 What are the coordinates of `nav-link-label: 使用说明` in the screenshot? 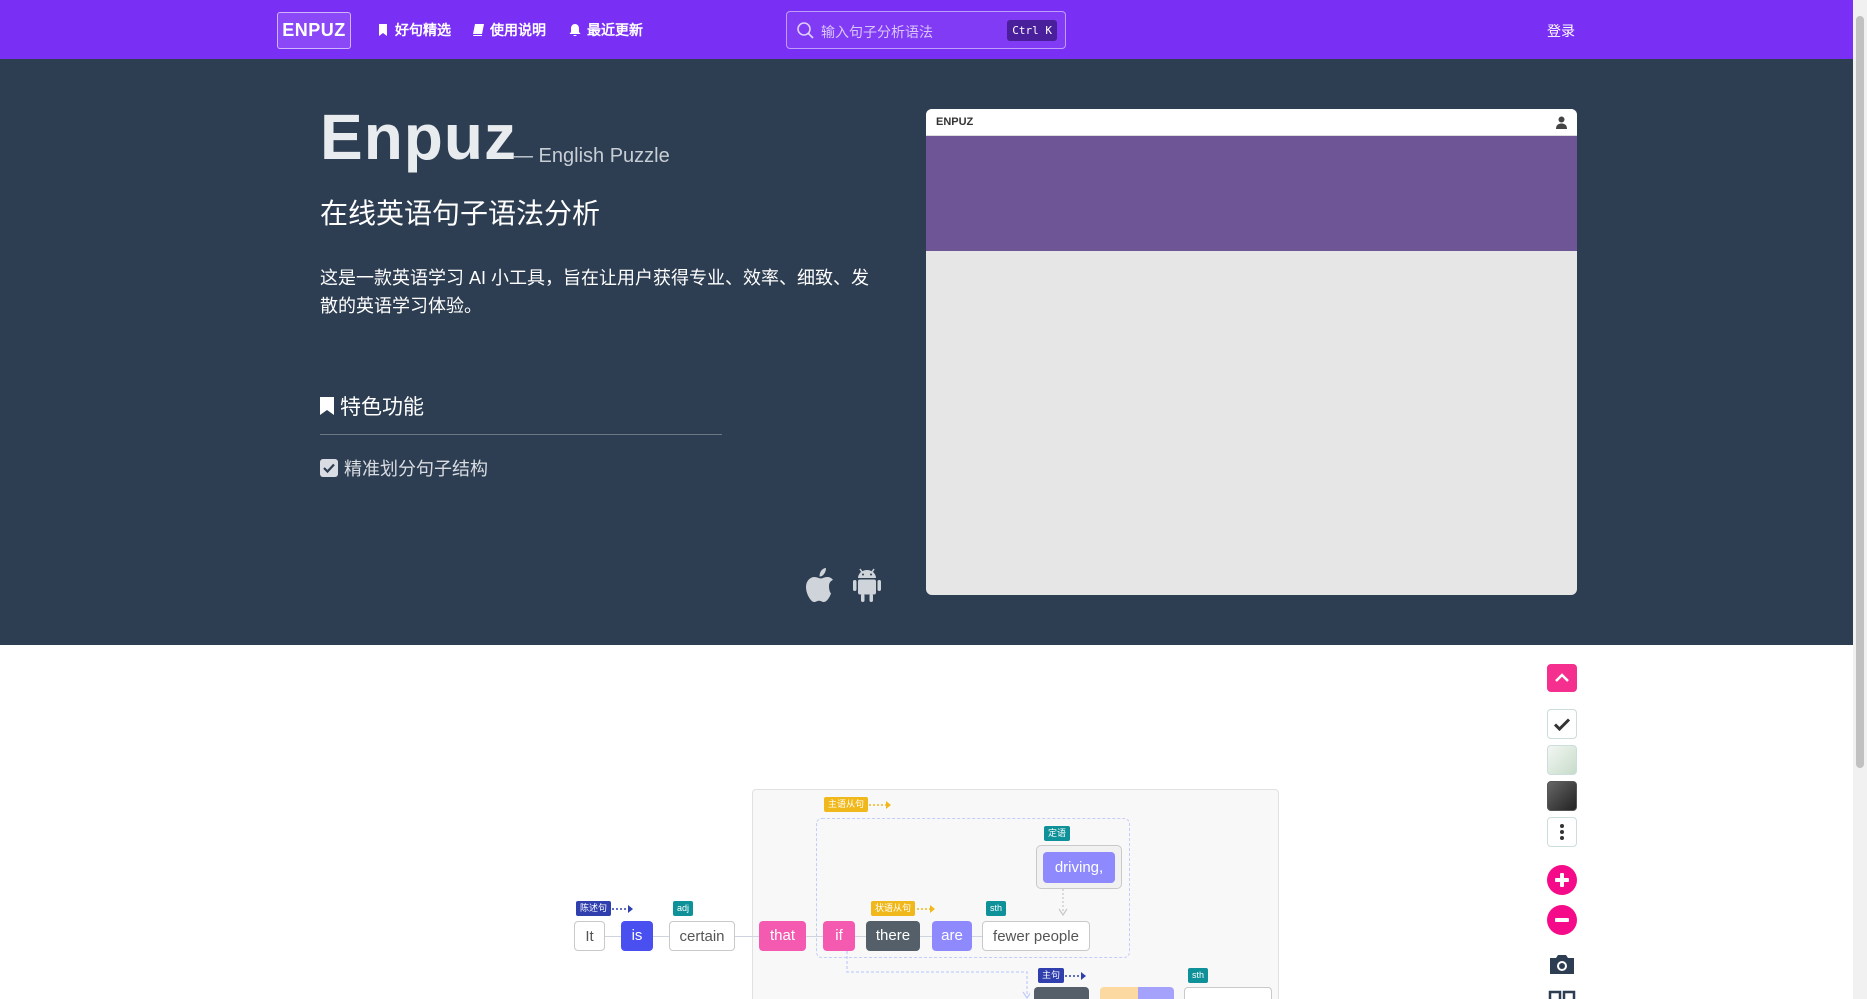 It's located at (518, 30).